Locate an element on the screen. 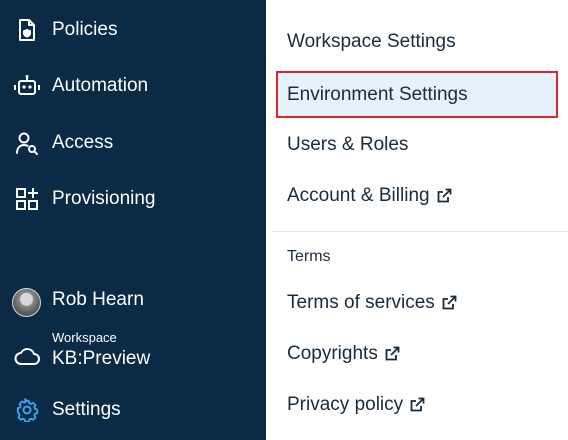 This screenshot has height=440, width=568. sidebar-item-label: Policies is located at coordinates (85, 29).